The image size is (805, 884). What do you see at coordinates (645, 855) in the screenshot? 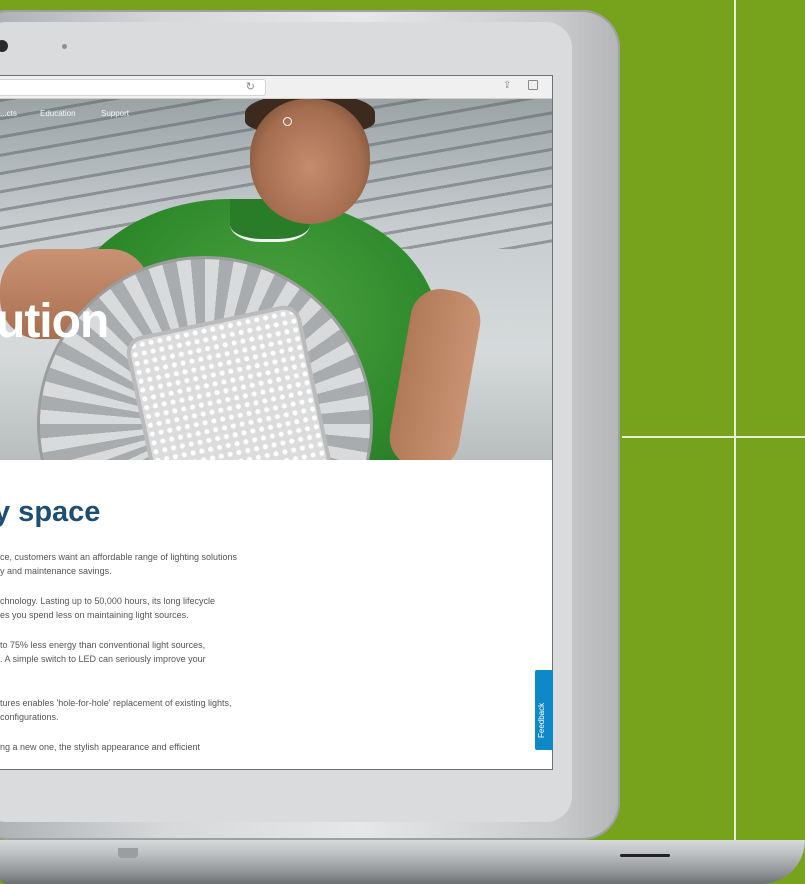
I see `base-vent` at bounding box center [645, 855].